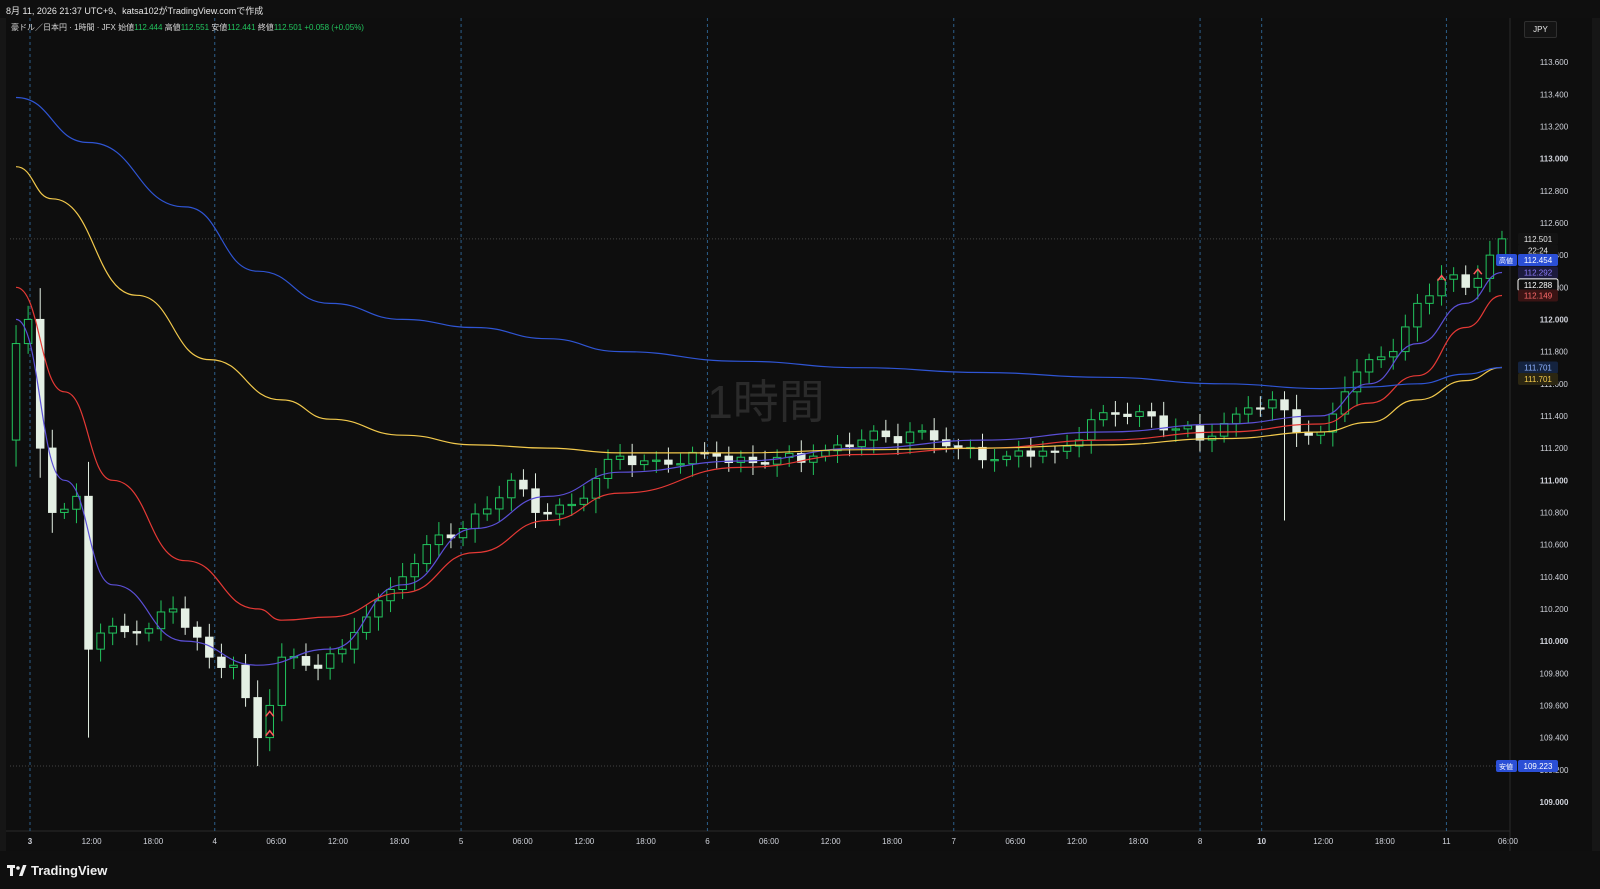 The width and height of the screenshot is (1600, 889). What do you see at coordinates (63, 27) in the screenshot?
I see `symbol-title: 豪ドル／日本円 · 1時間 · JFX` at bounding box center [63, 27].